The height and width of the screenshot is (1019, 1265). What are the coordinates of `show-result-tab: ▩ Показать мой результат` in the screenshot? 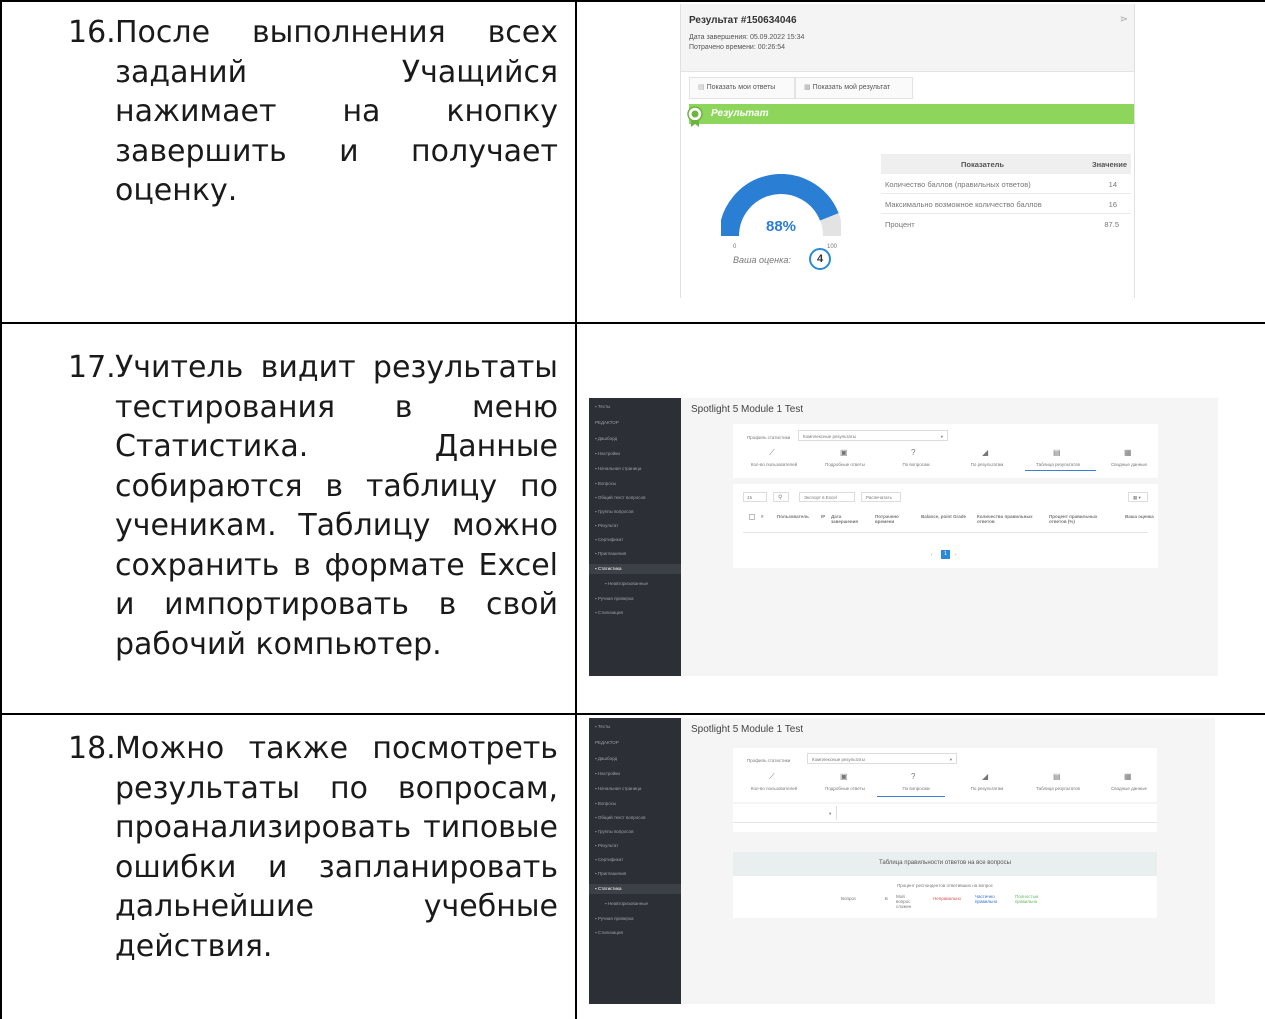 It's located at (854, 88).